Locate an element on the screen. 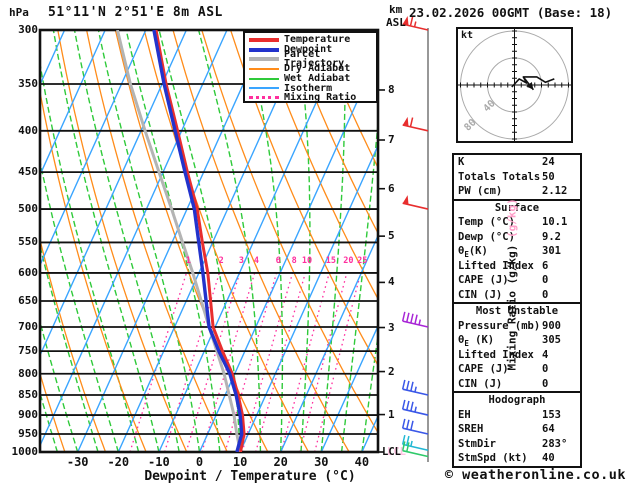 Image resolution: width=629 pixels, height=486 pixels. table-section: K 24 Totals Totals 50 PW (cm) 2.12 is located at coordinates (517, 177).